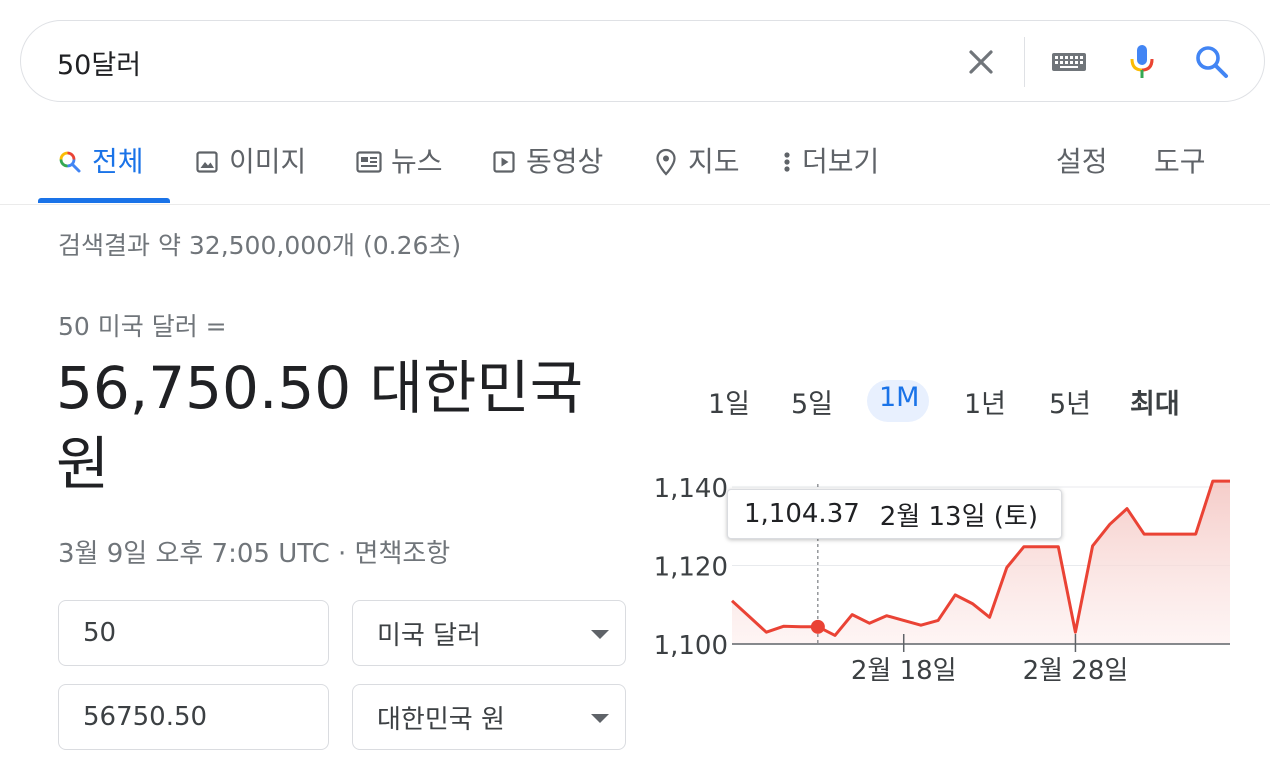  What do you see at coordinates (904, 671) in the screenshot?
I see `x-tick-label: 2월 18일` at bounding box center [904, 671].